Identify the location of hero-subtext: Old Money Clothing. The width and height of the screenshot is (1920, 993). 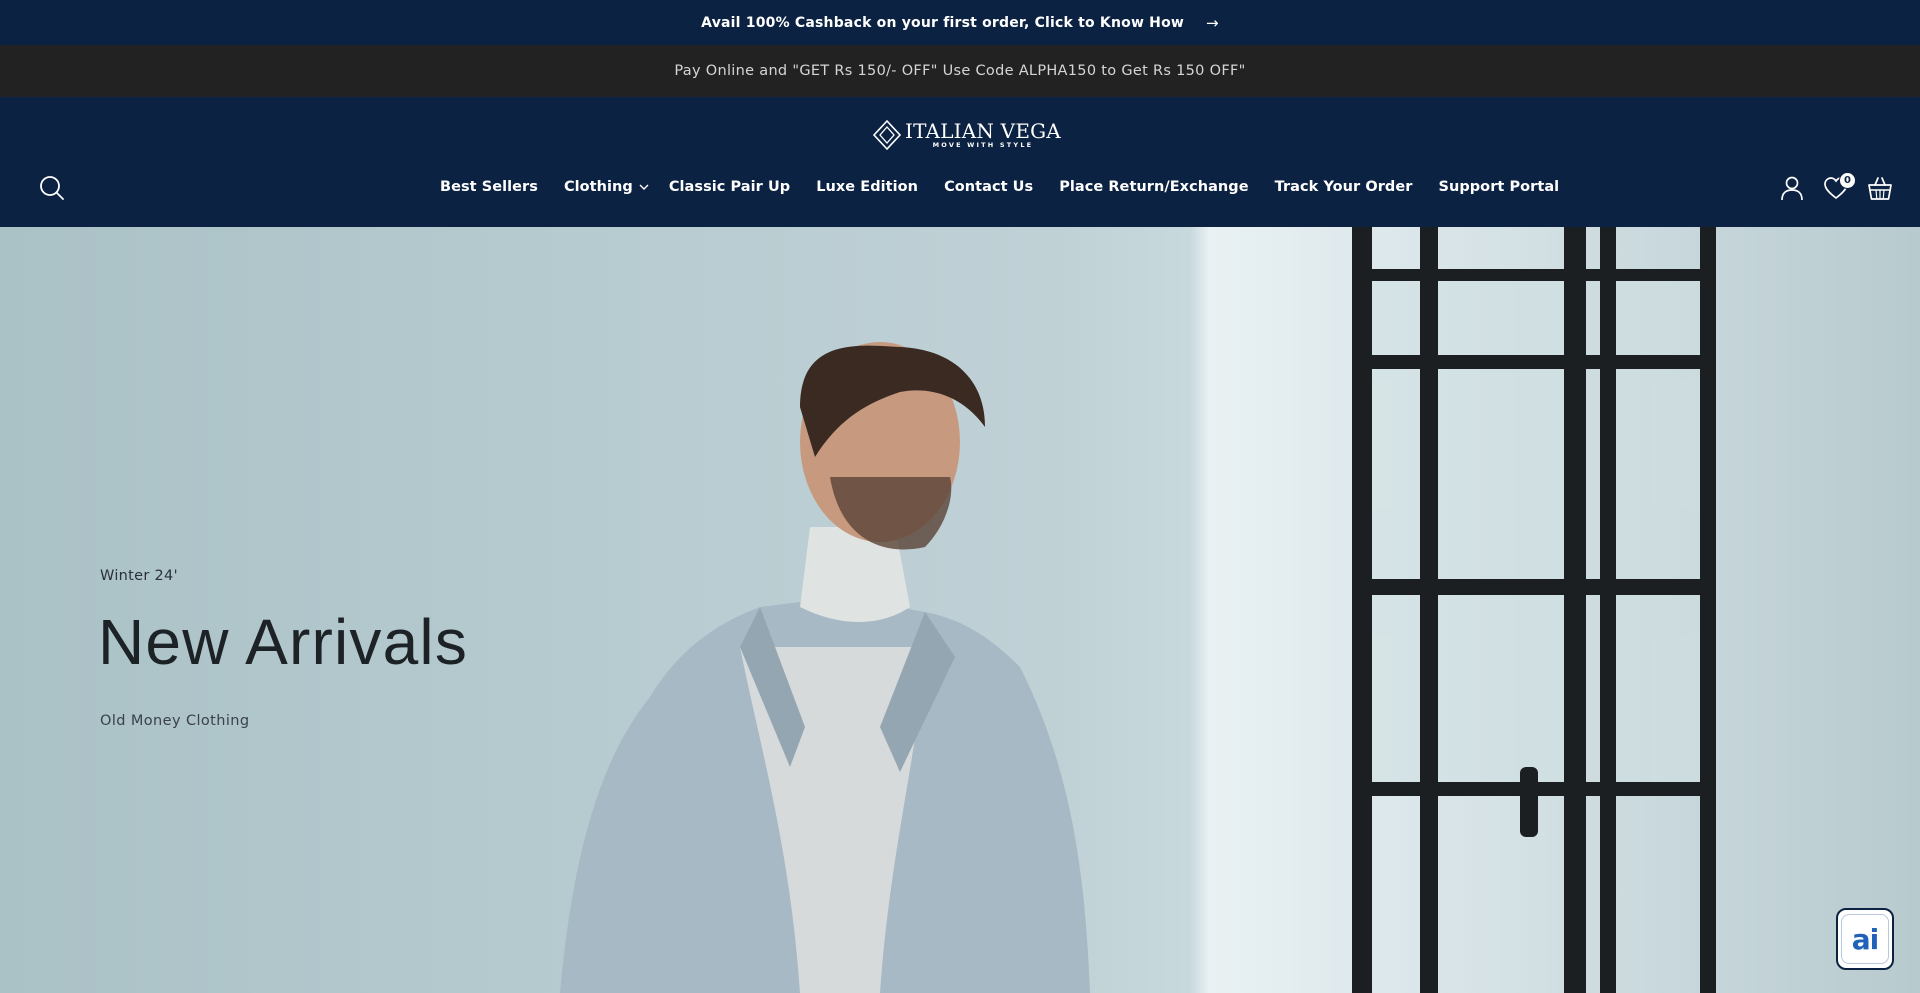
(175, 721).